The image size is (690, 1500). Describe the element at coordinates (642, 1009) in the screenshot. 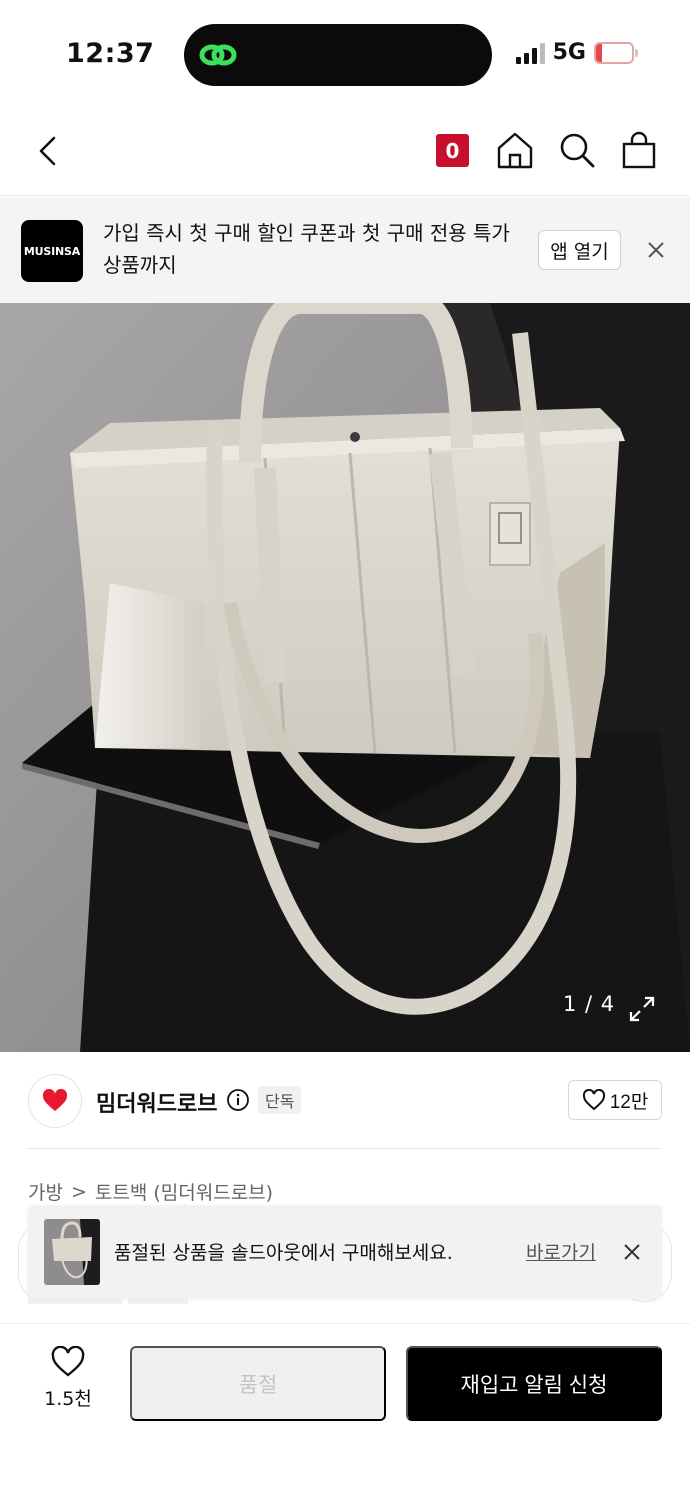

I see `expand-icon` at that location.